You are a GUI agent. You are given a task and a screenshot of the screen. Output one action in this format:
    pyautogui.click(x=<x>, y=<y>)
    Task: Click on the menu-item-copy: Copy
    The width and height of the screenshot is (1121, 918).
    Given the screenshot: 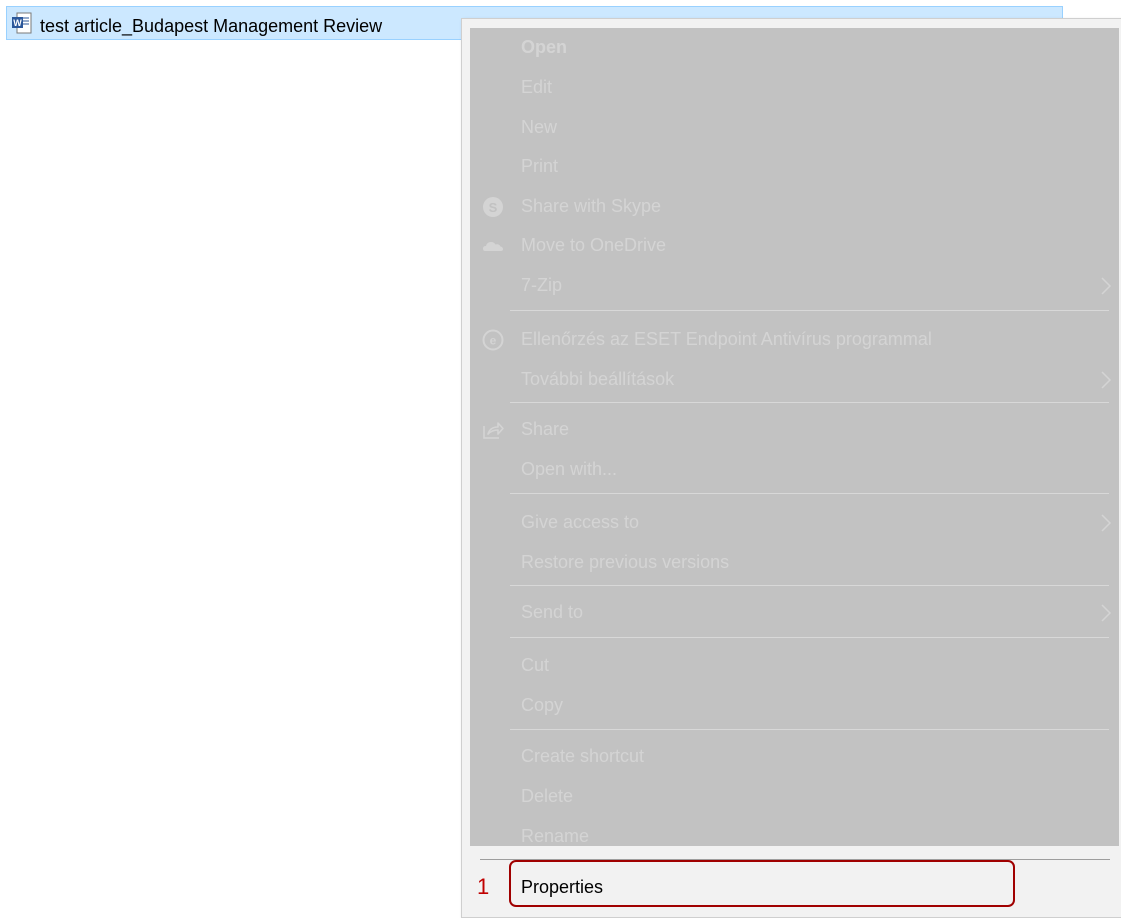 What is the action you would take?
    pyautogui.click(x=794, y=706)
    